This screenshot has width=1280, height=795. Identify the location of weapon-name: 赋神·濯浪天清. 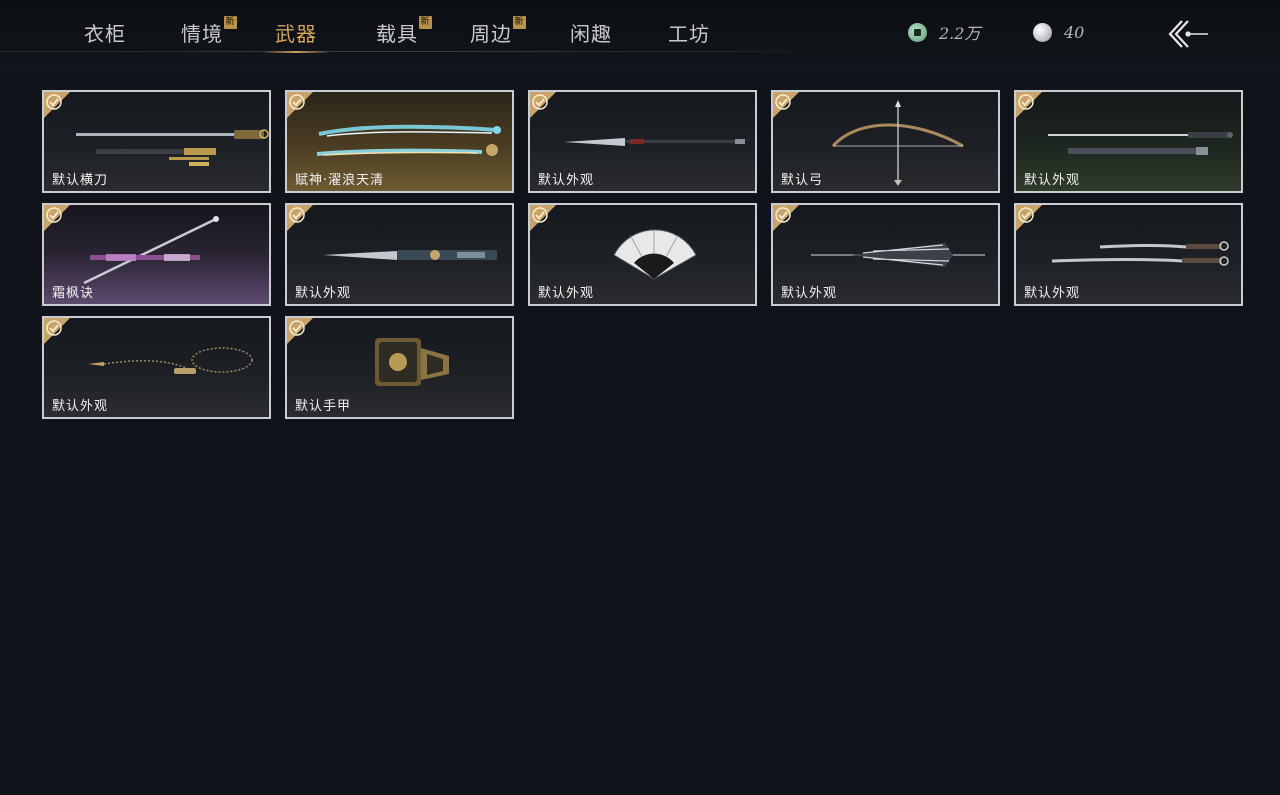
(340, 180).